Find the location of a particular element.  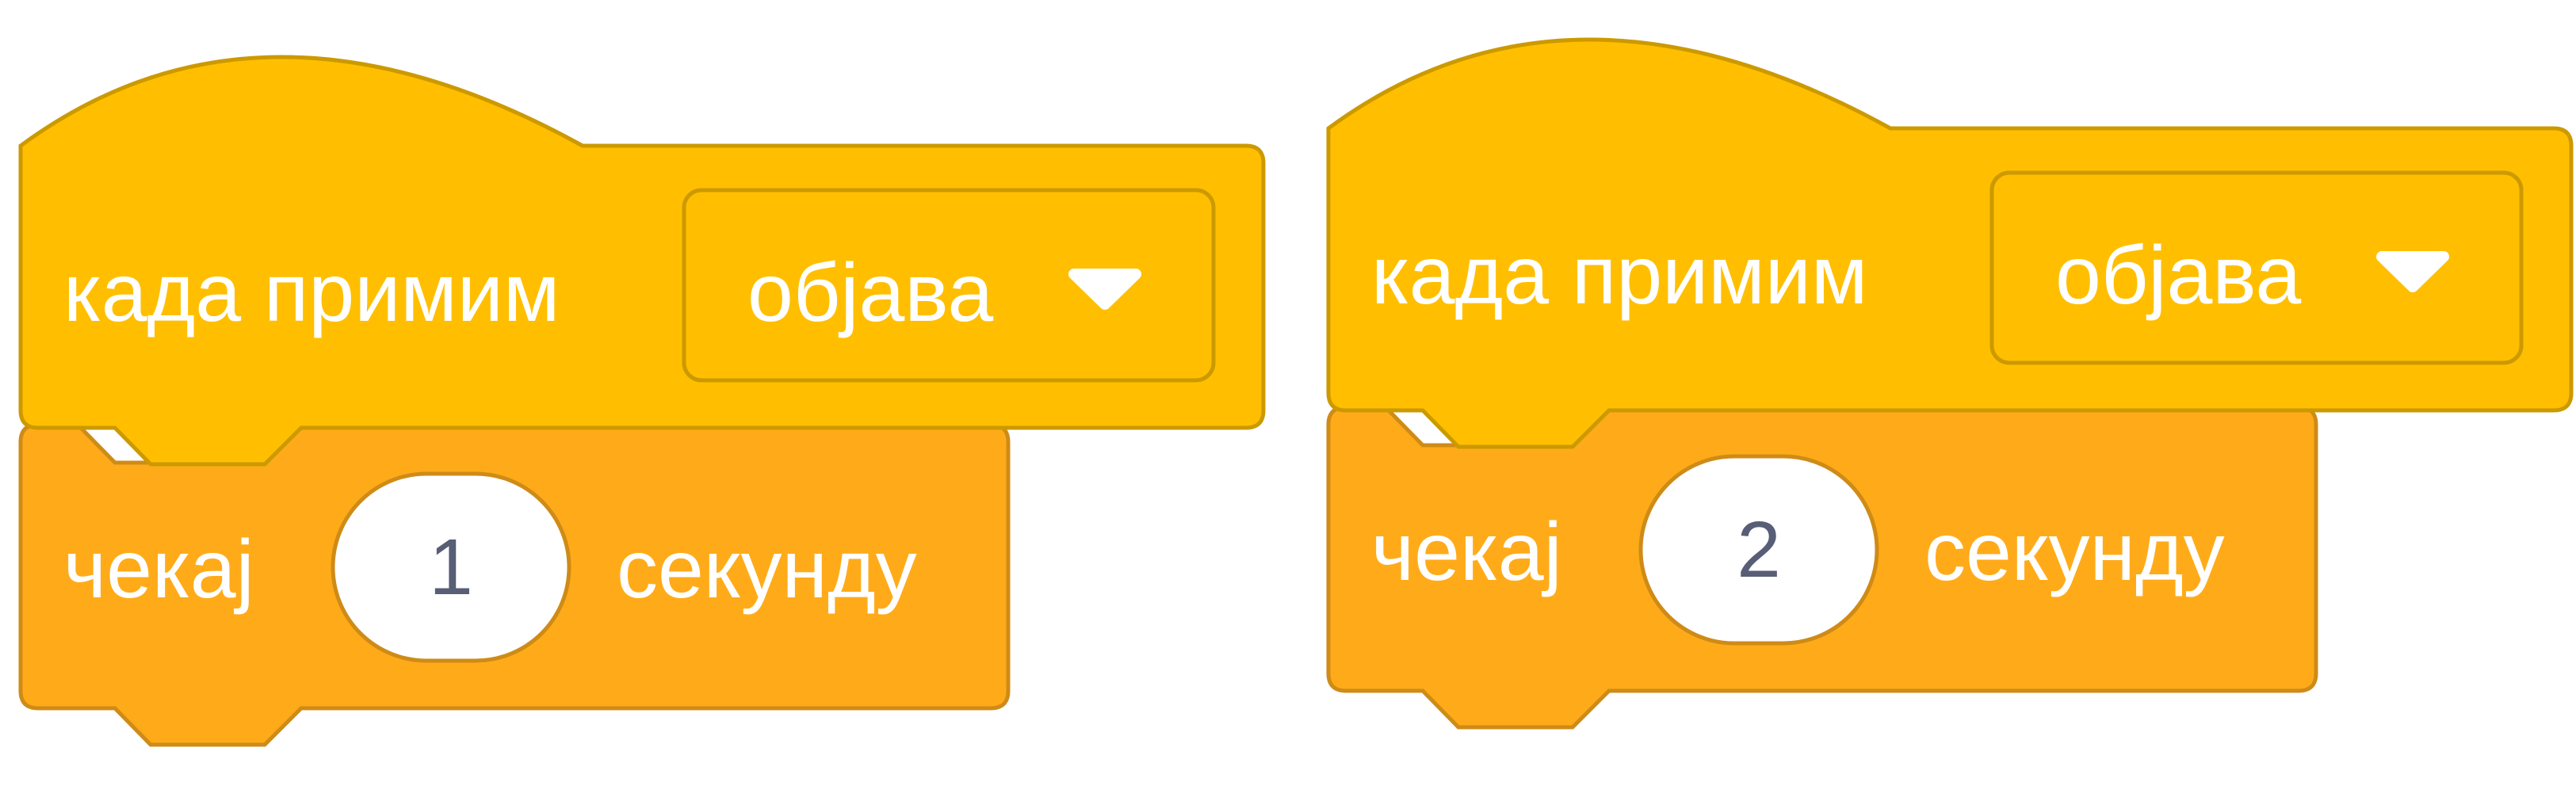

seconds-input: 1 is located at coordinates (451, 568).